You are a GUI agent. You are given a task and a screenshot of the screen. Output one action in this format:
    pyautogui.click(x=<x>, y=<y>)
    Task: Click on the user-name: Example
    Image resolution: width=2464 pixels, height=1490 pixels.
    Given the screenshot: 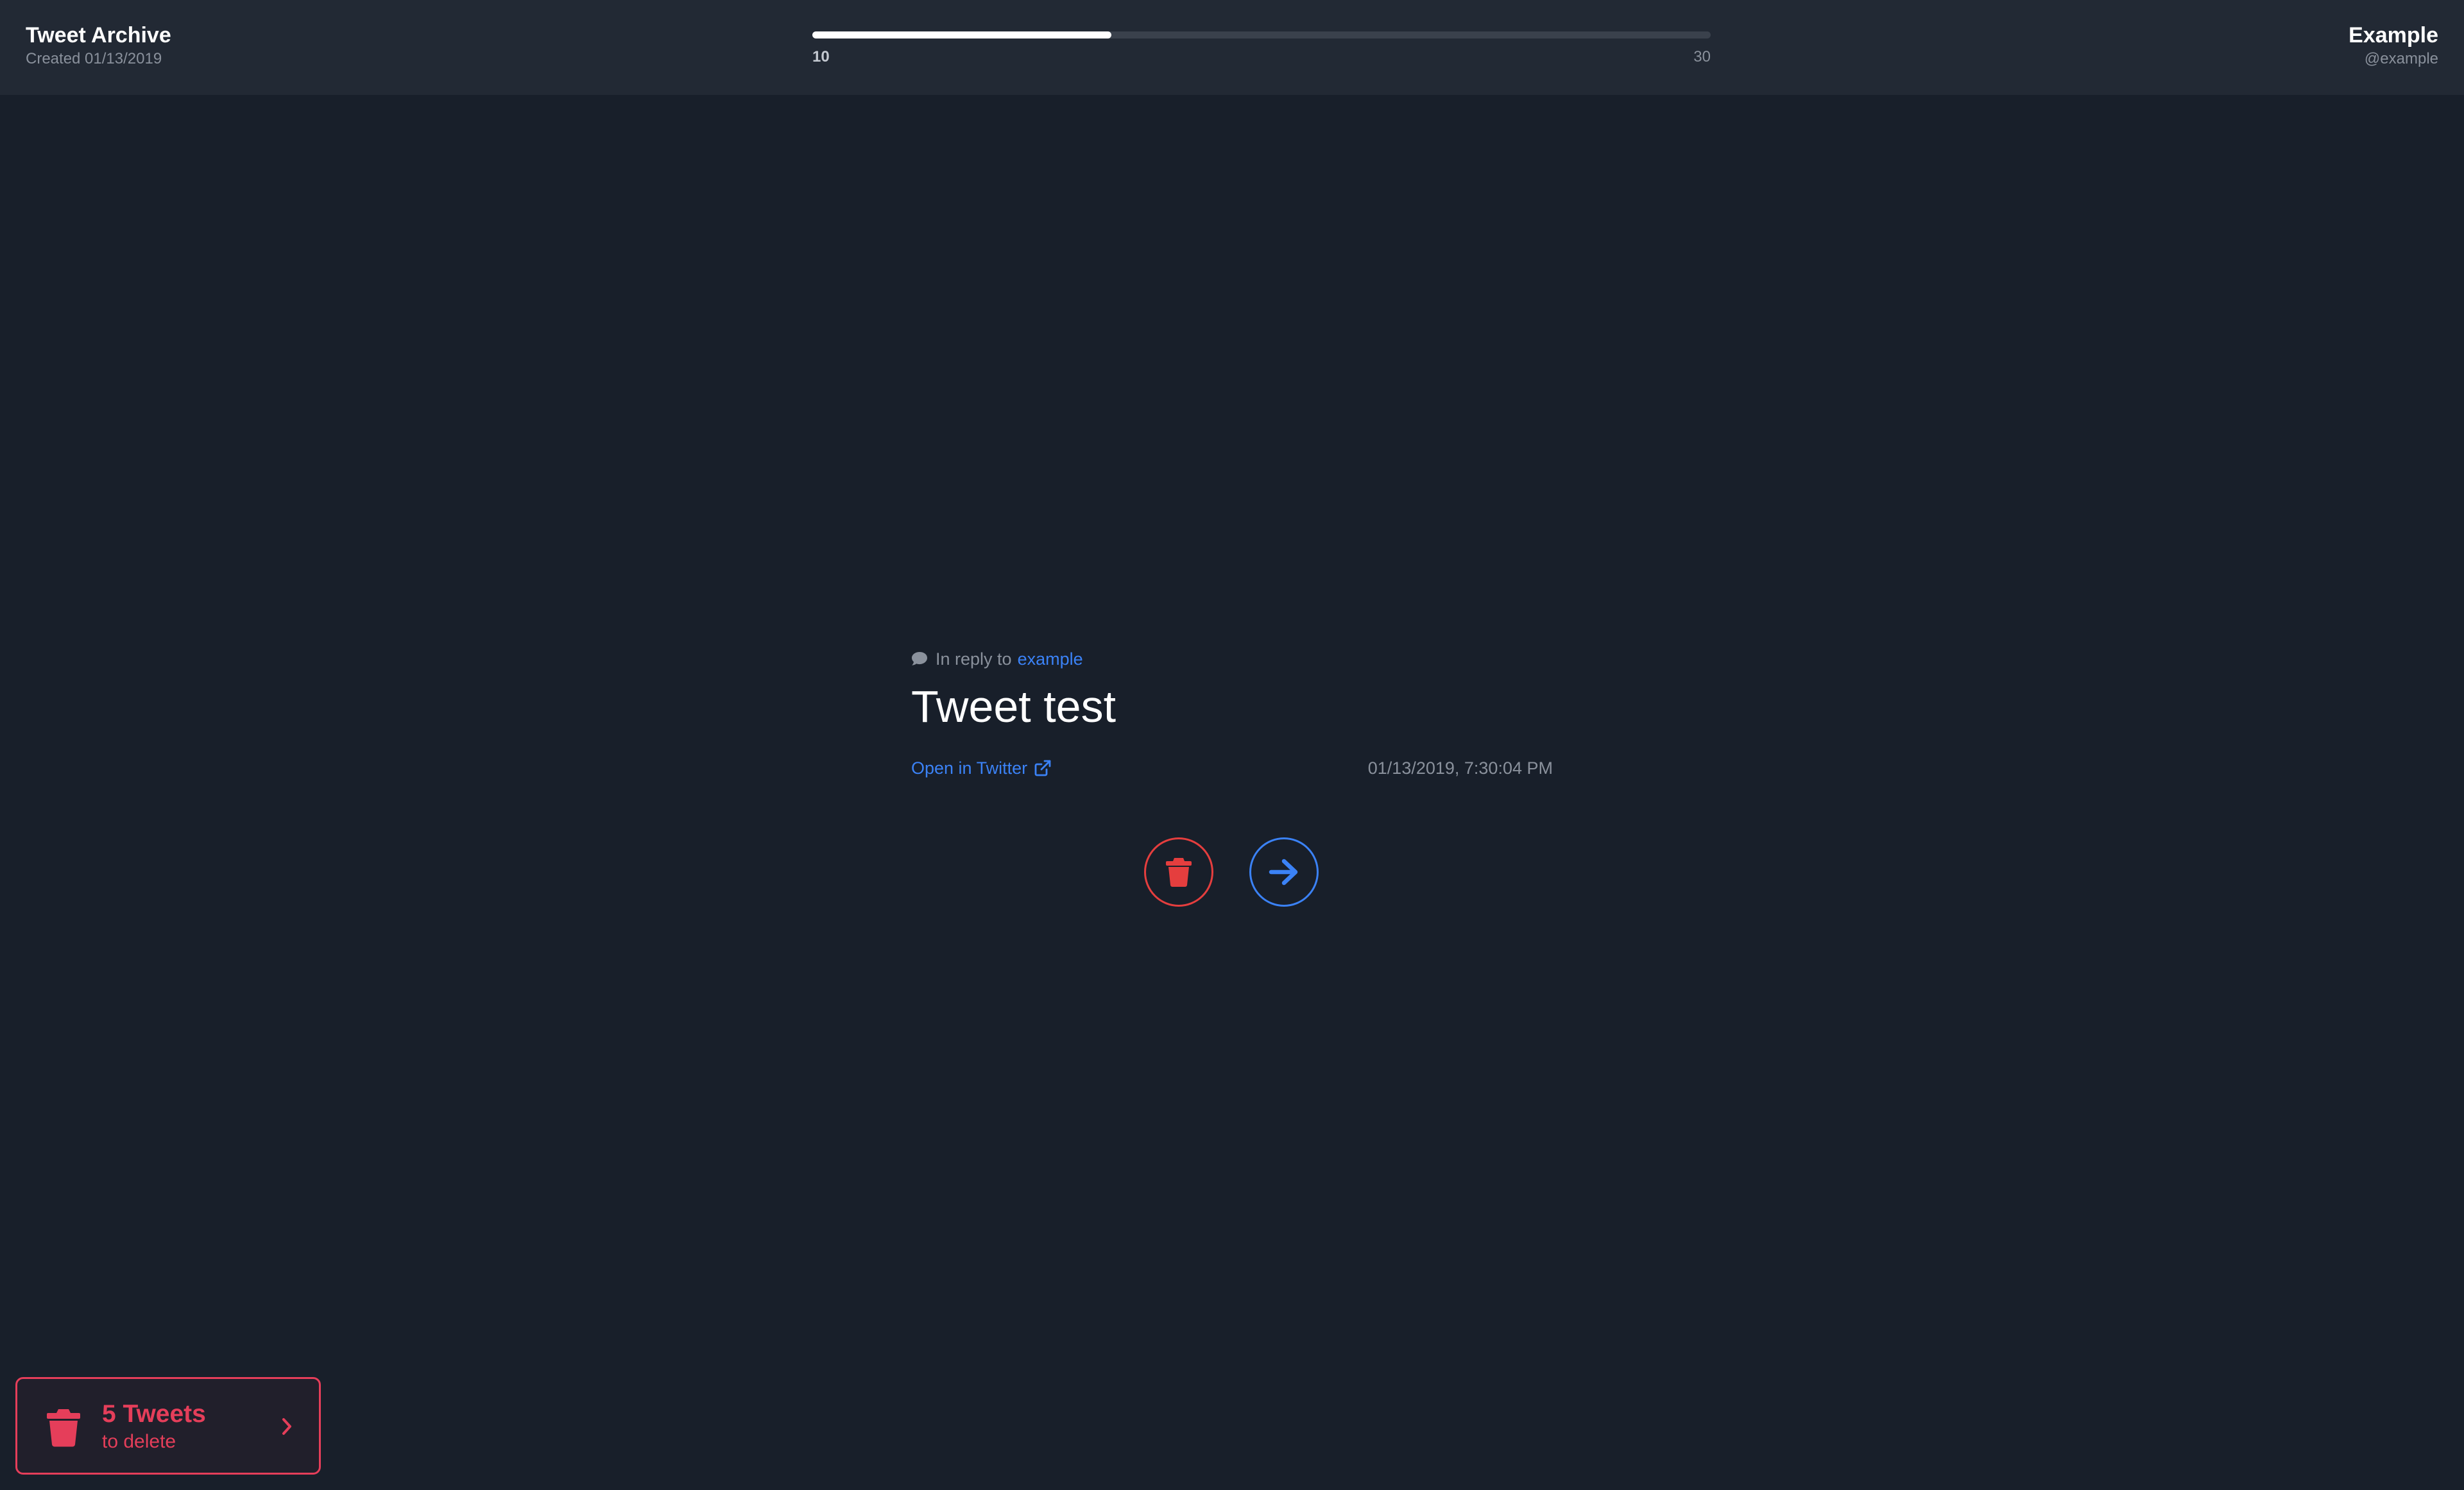 What is the action you would take?
    pyautogui.click(x=2393, y=35)
    